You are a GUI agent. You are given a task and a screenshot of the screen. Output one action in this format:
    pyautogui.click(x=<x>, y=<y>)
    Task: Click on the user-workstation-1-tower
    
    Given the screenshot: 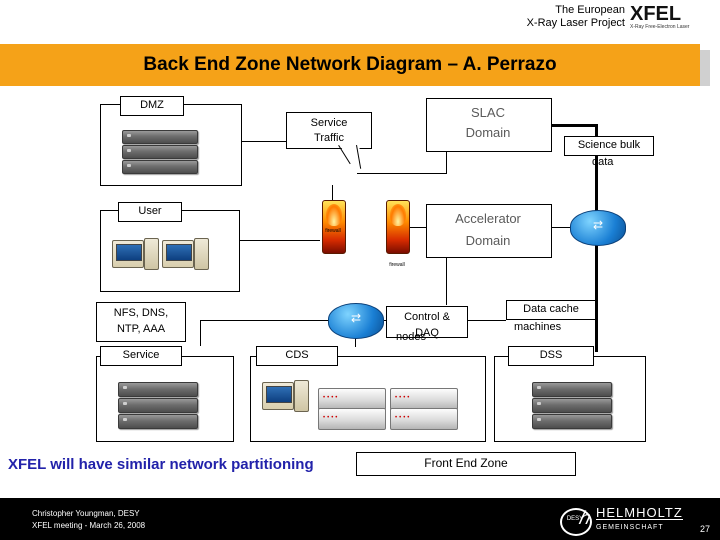 What is the action you would take?
    pyautogui.click(x=151, y=254)
    